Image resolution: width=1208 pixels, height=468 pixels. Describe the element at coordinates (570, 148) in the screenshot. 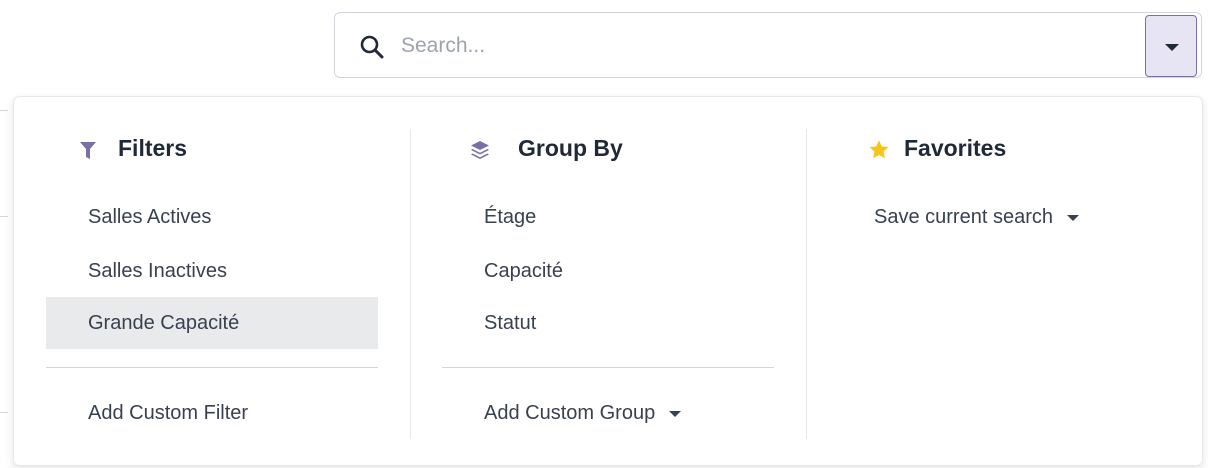

I see `group-by-title: Group By` at that location.